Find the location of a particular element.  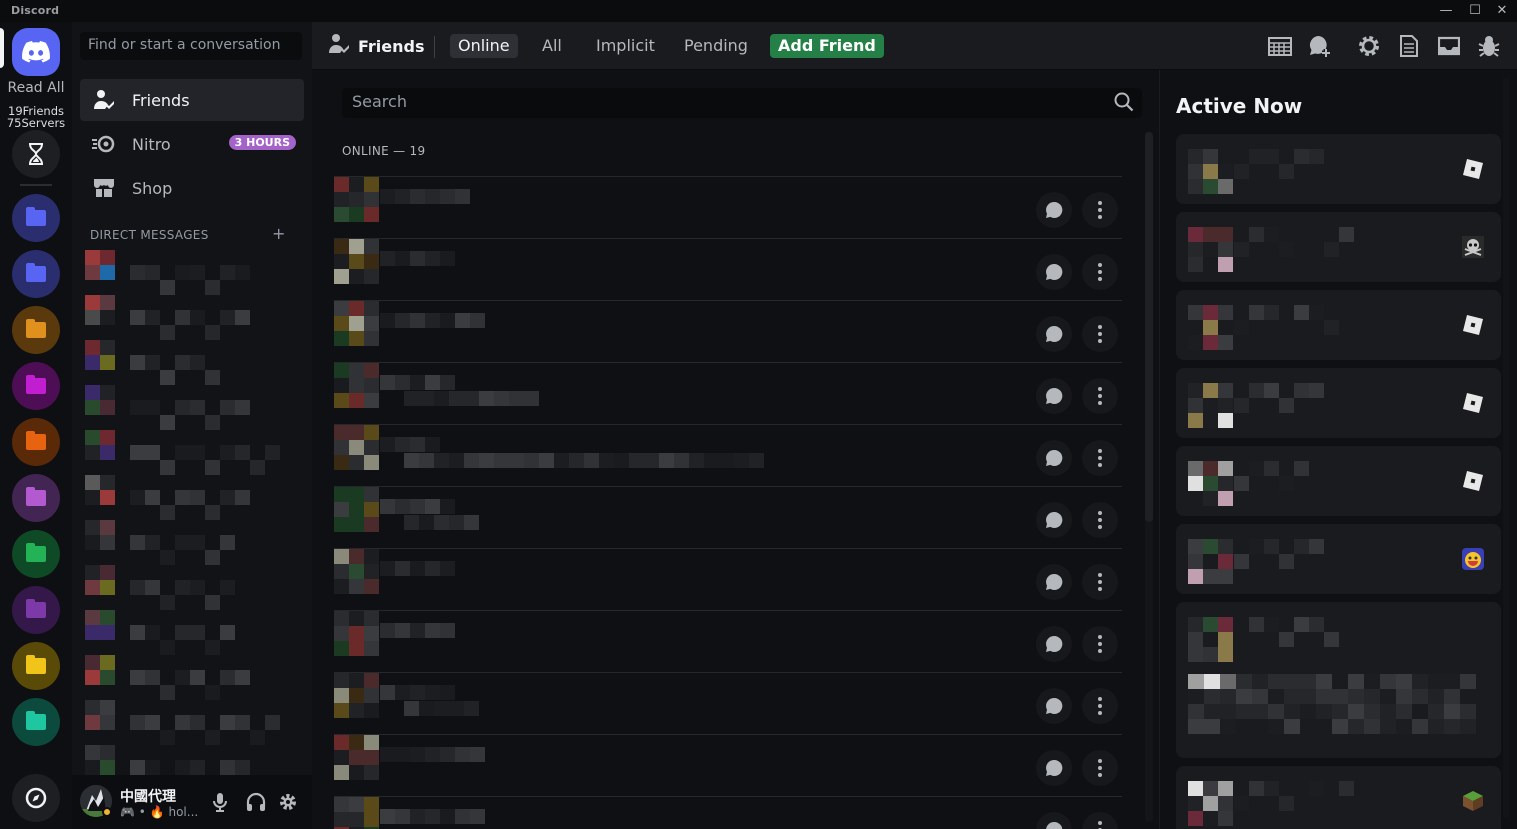

notes-button is located at coordinates (1409, 46).